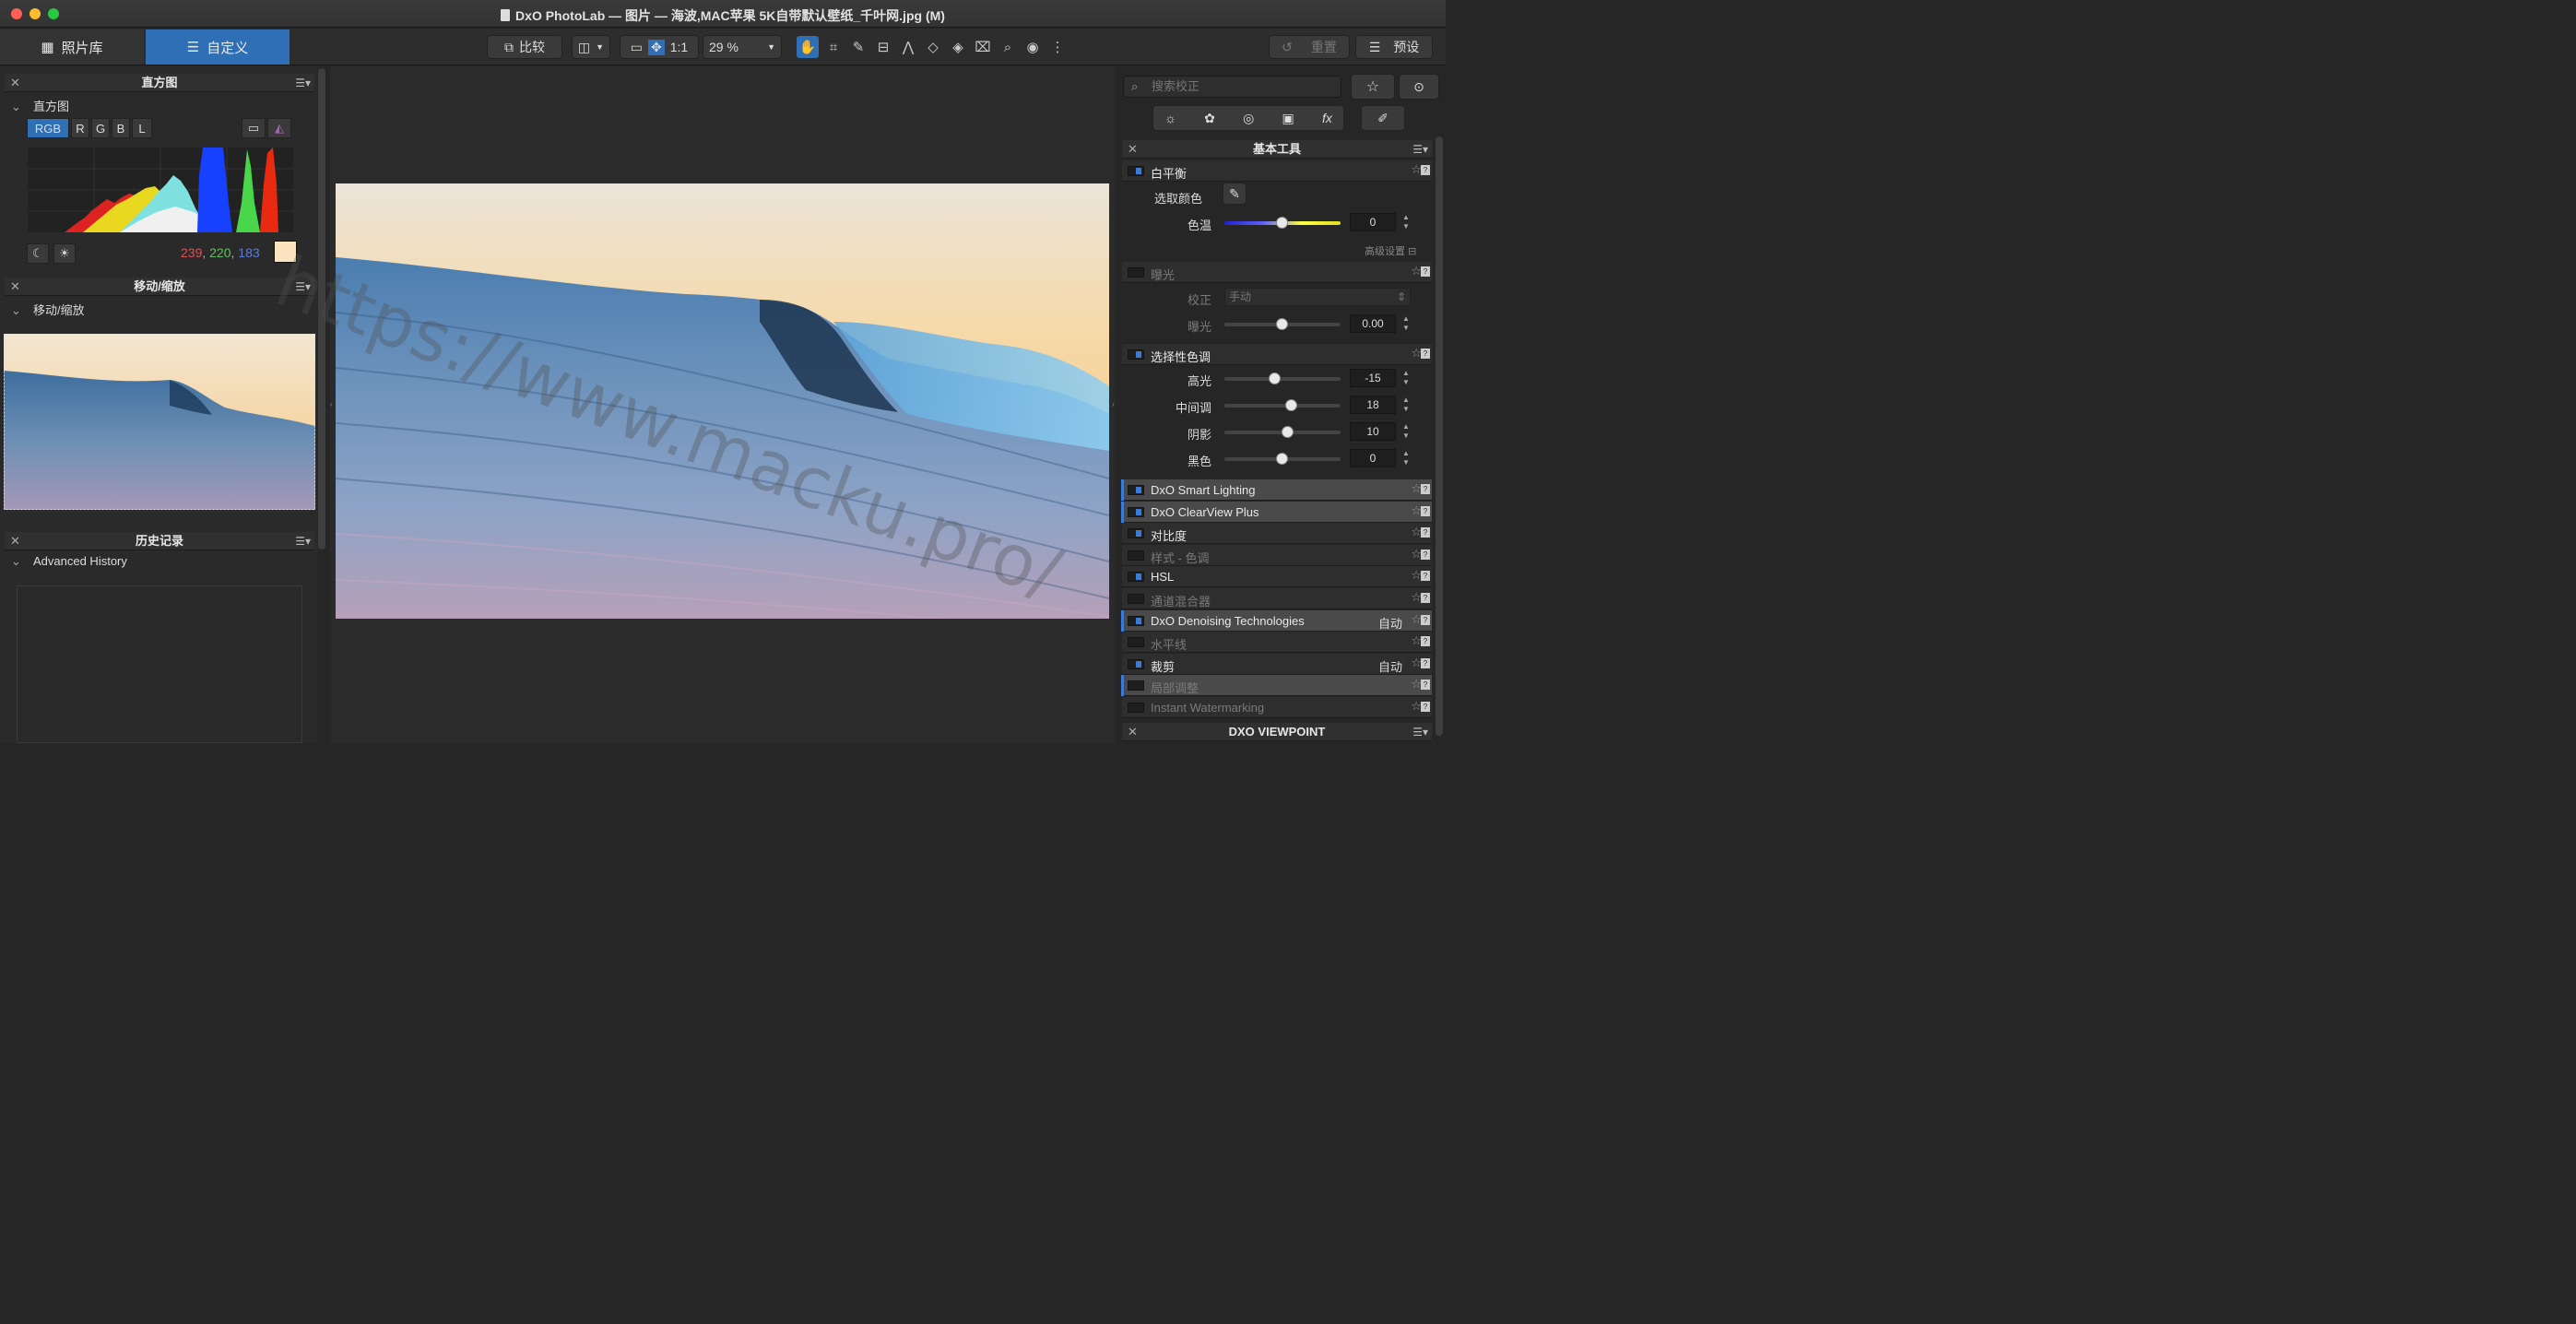 Image resolution: width=2576 pixels, height=1324 pixels. Describe the element at coordinates (100, 128) in the screenshot. I see `channel-g: G` at that location.